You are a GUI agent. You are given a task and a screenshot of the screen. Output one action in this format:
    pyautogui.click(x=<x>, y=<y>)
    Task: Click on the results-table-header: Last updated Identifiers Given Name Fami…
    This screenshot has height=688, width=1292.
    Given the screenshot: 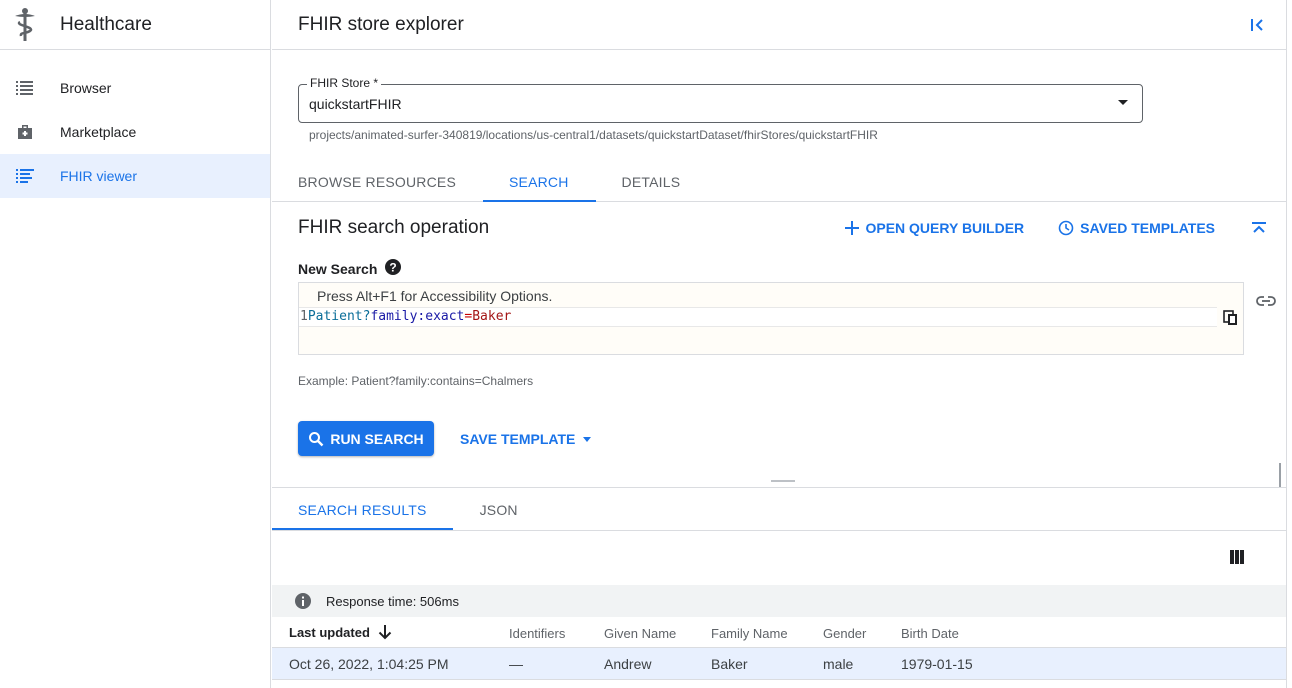 What is the action you would take?
    pyautogui.click(x=779, y=632)
    